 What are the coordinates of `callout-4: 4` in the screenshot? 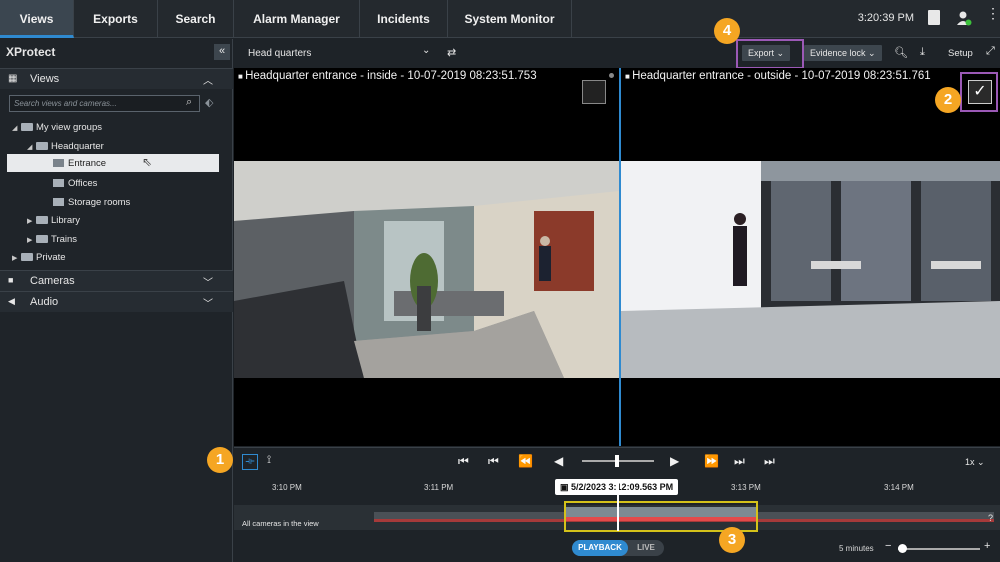 It's located at (727, 31).